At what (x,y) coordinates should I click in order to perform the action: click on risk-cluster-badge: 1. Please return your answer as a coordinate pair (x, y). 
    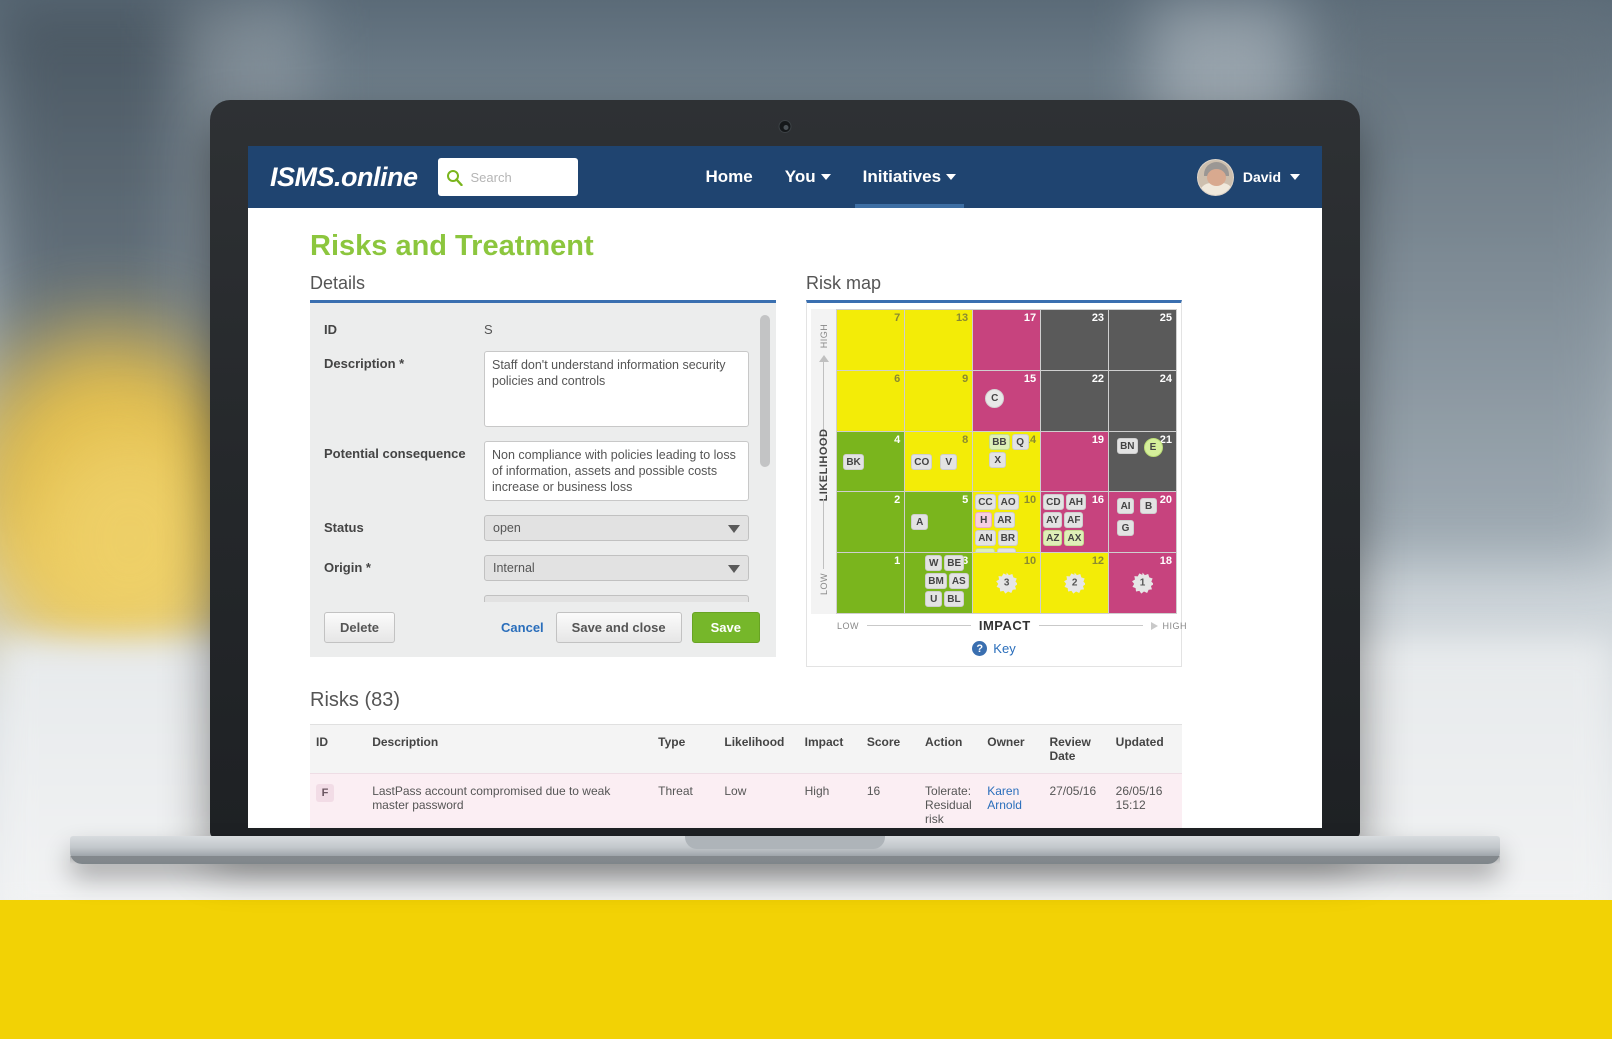
    Looking at the image, I should click on (1143, 583).